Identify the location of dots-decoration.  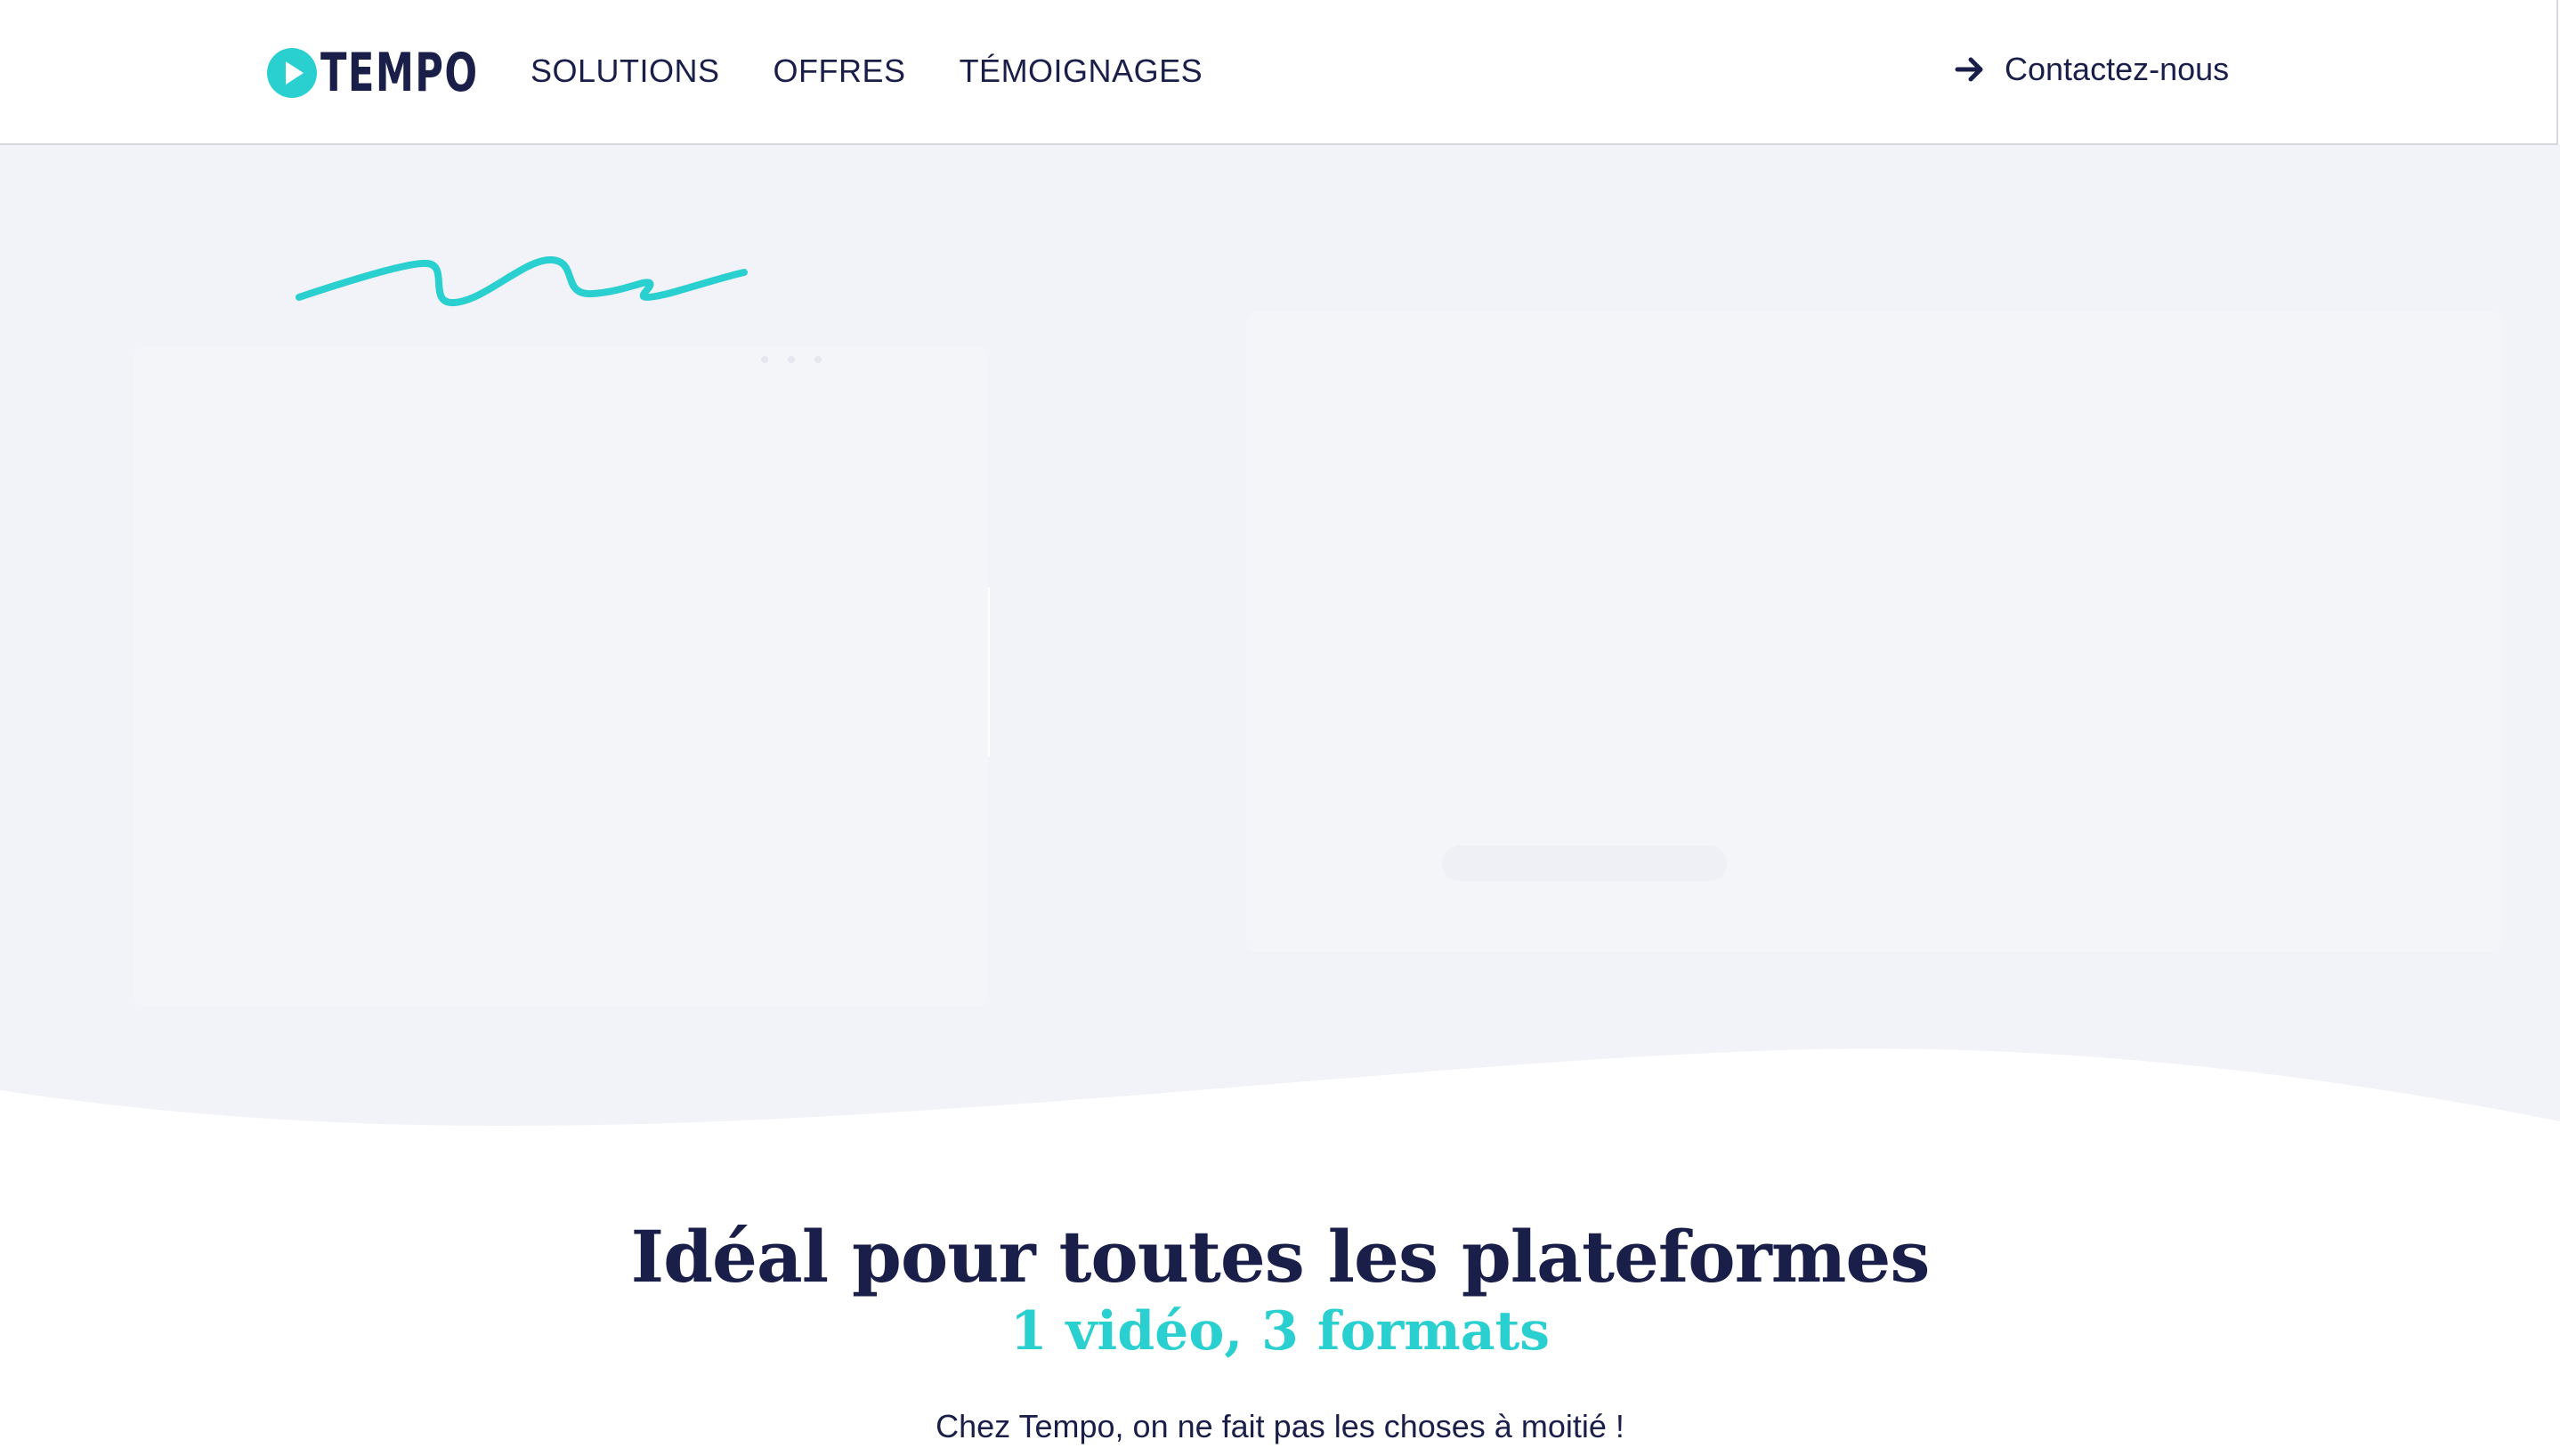
(792, 359).